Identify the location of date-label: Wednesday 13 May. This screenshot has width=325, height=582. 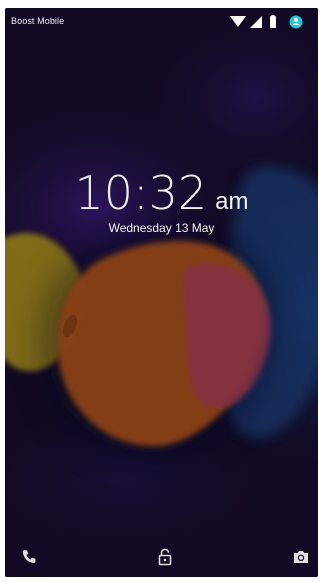
(161, 228).